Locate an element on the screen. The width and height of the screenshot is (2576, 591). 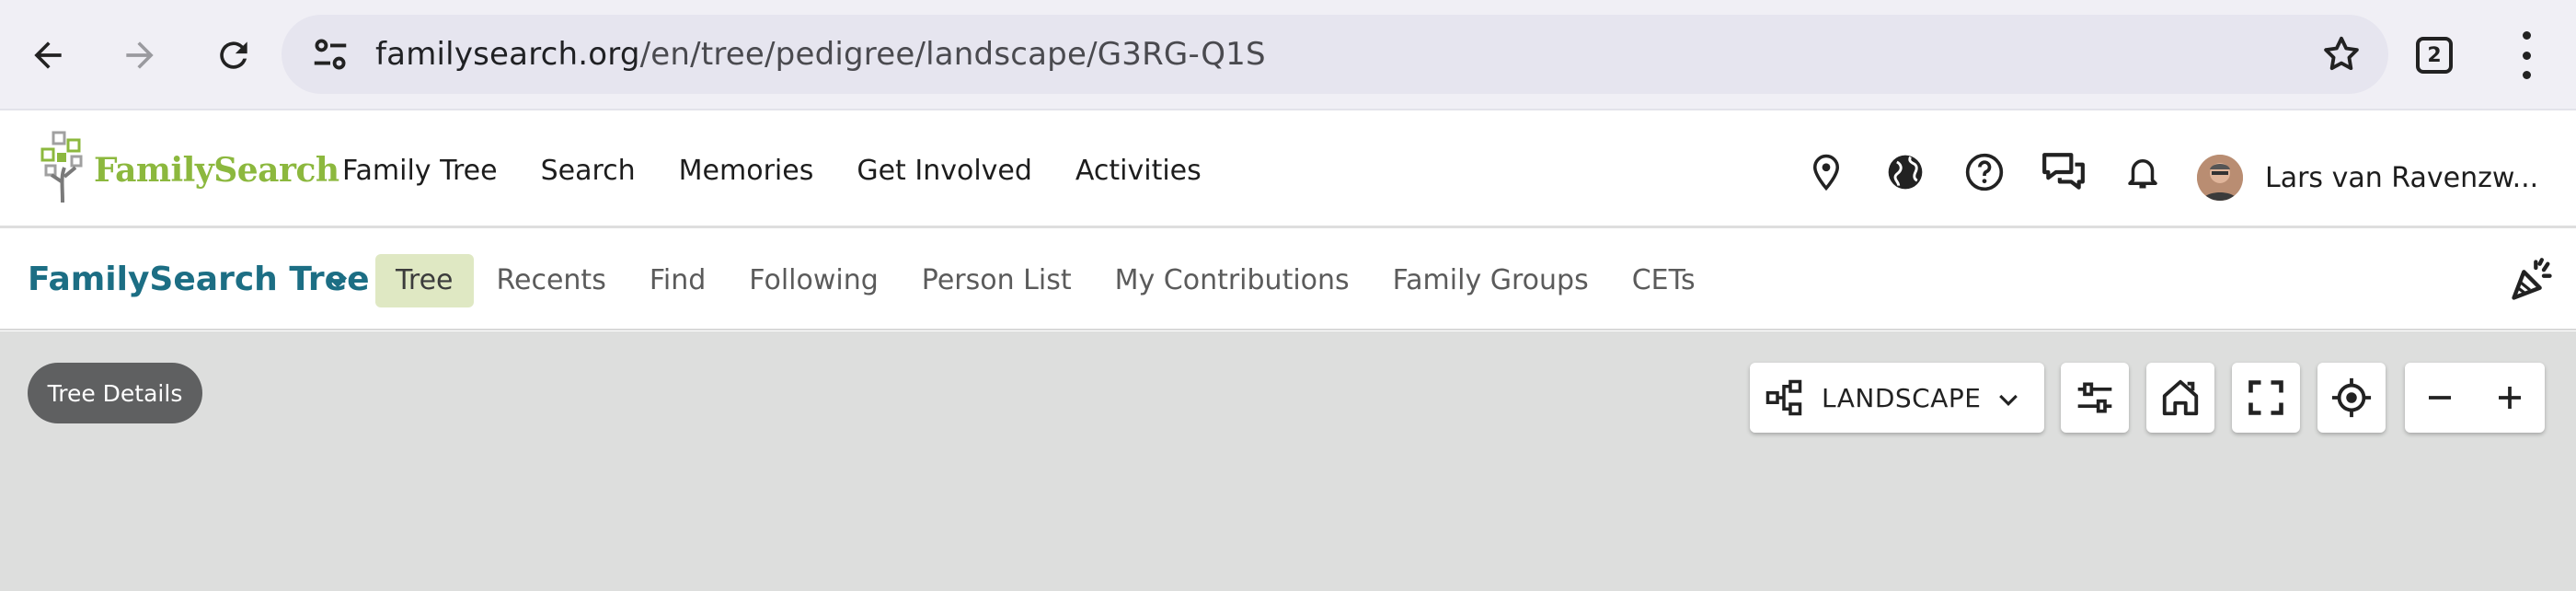
user-photo-icon is located at coordinates (2220, 178).